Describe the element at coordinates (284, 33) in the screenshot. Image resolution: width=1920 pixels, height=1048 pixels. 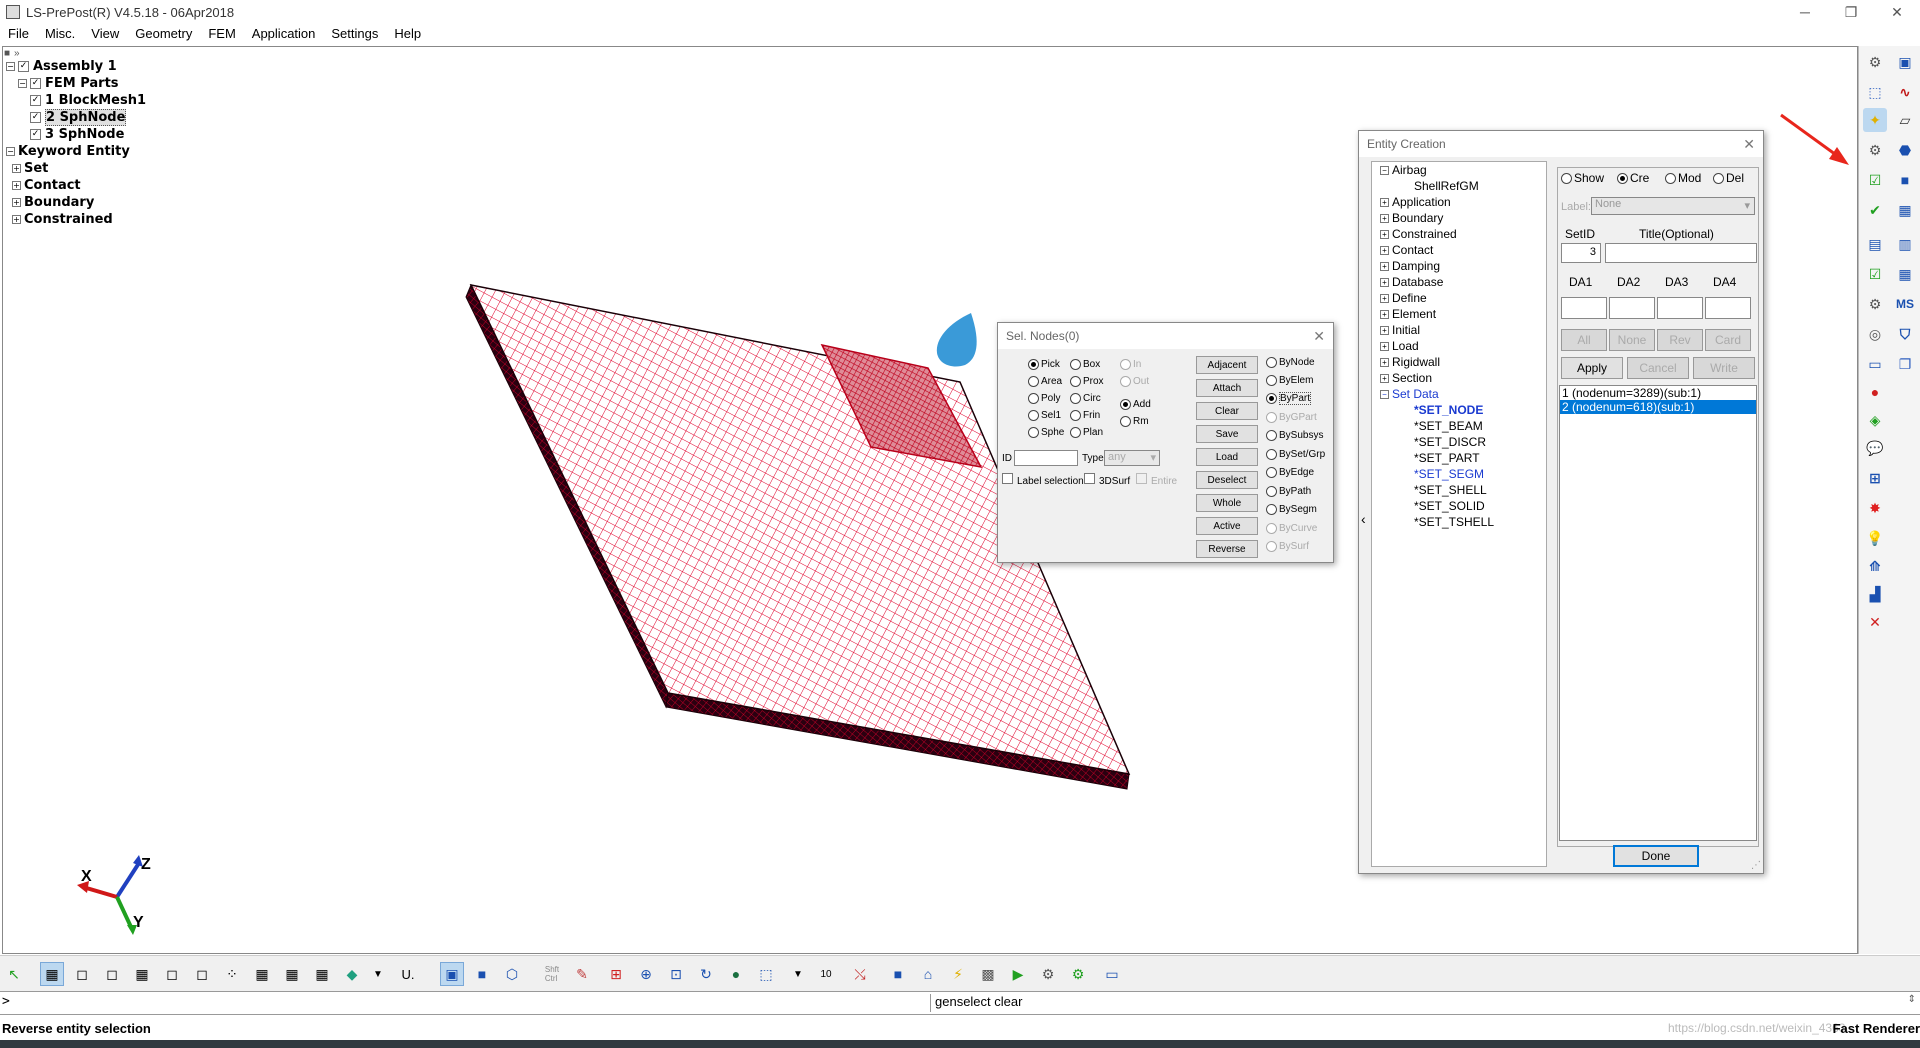
I see `menu-application: Application` at that location.